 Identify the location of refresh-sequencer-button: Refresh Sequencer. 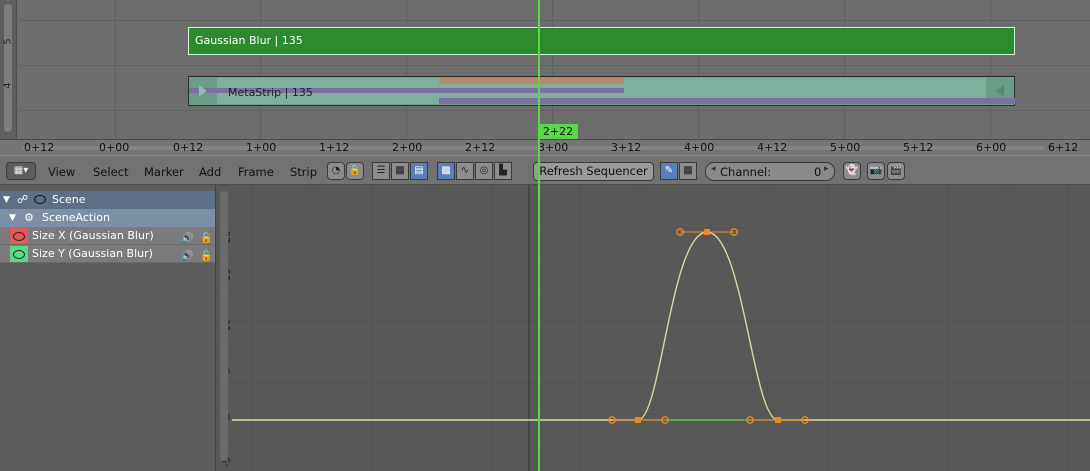
(593, 171).